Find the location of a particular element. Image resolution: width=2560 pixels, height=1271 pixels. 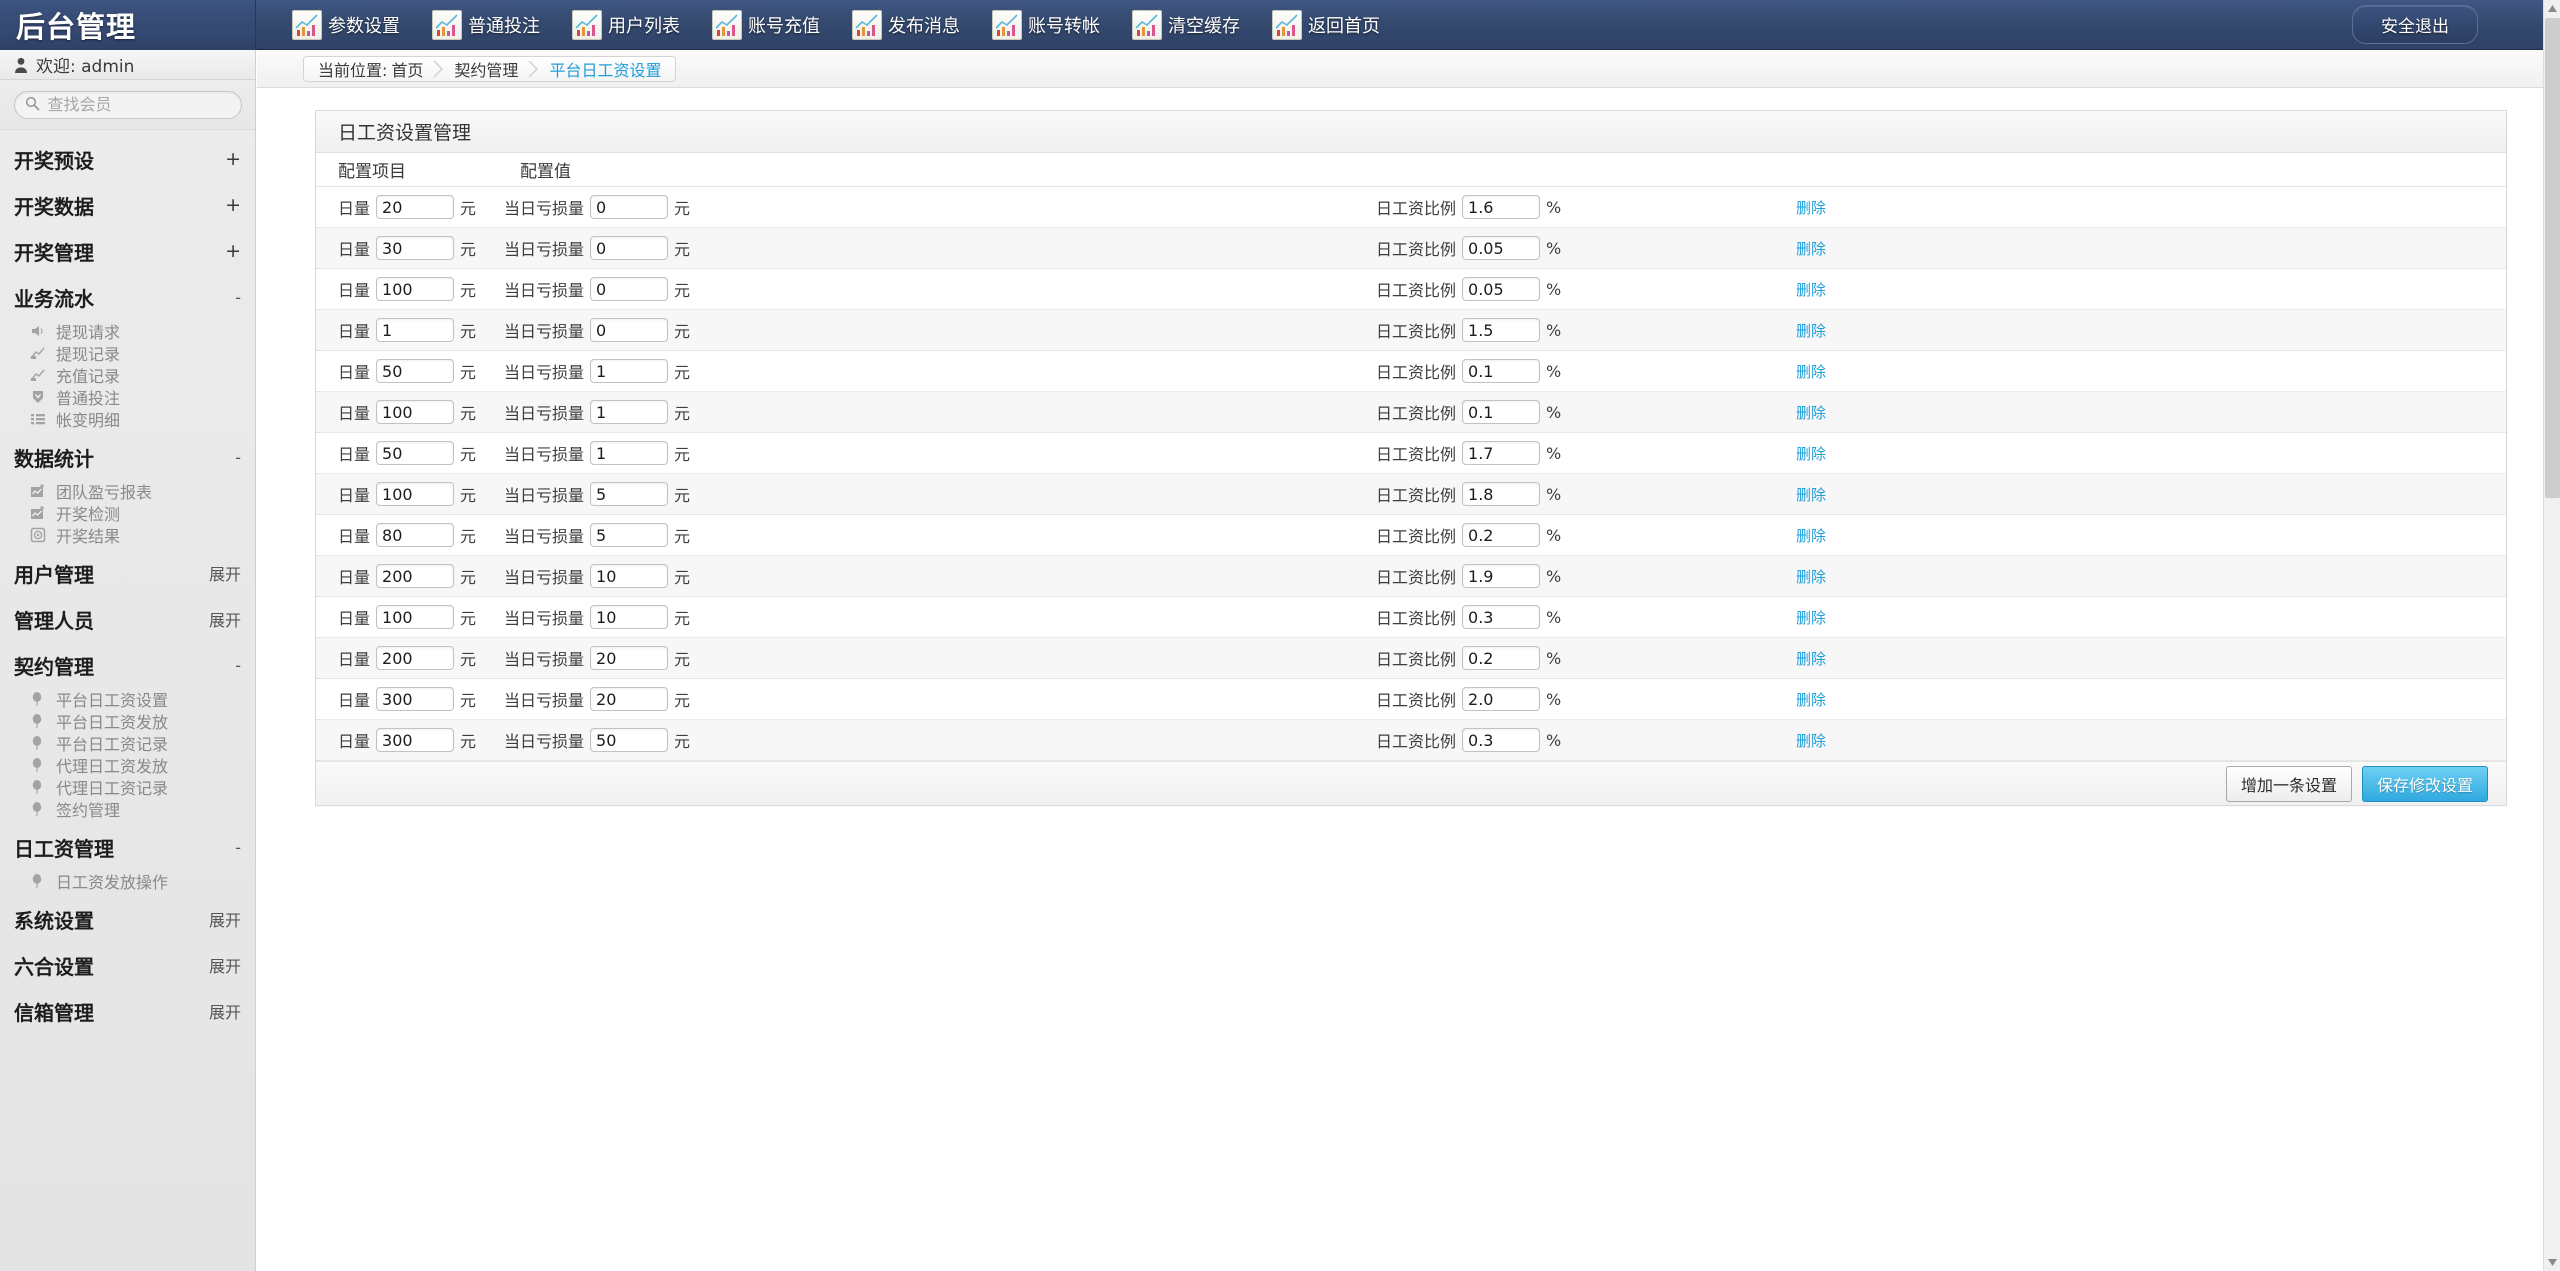

sidebar-group-7: 契约管理 - is located at coordinates (127, 665).